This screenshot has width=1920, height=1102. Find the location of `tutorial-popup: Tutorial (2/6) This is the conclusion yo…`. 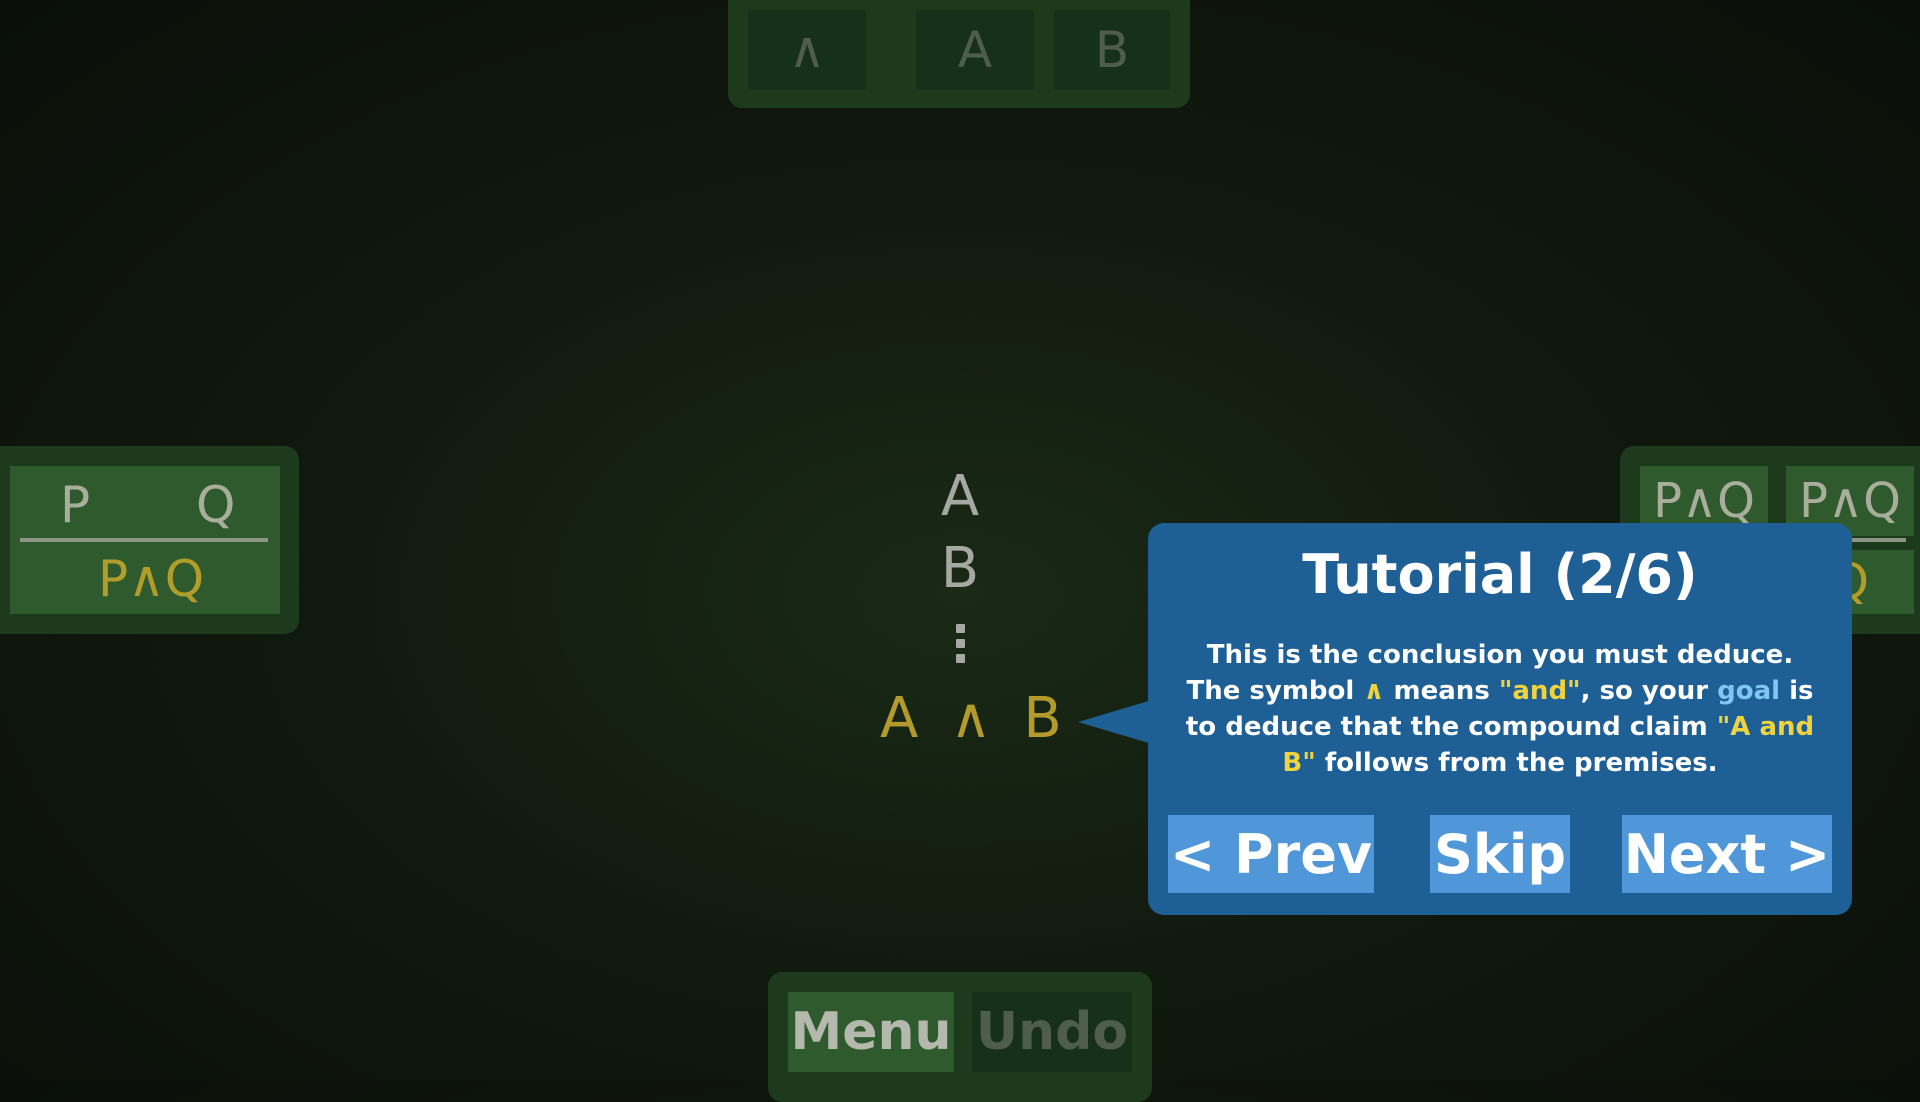

tutorial-popup: Tutorial (2/6) This is the conclusion yo… is located at coordinates (1500, 719).